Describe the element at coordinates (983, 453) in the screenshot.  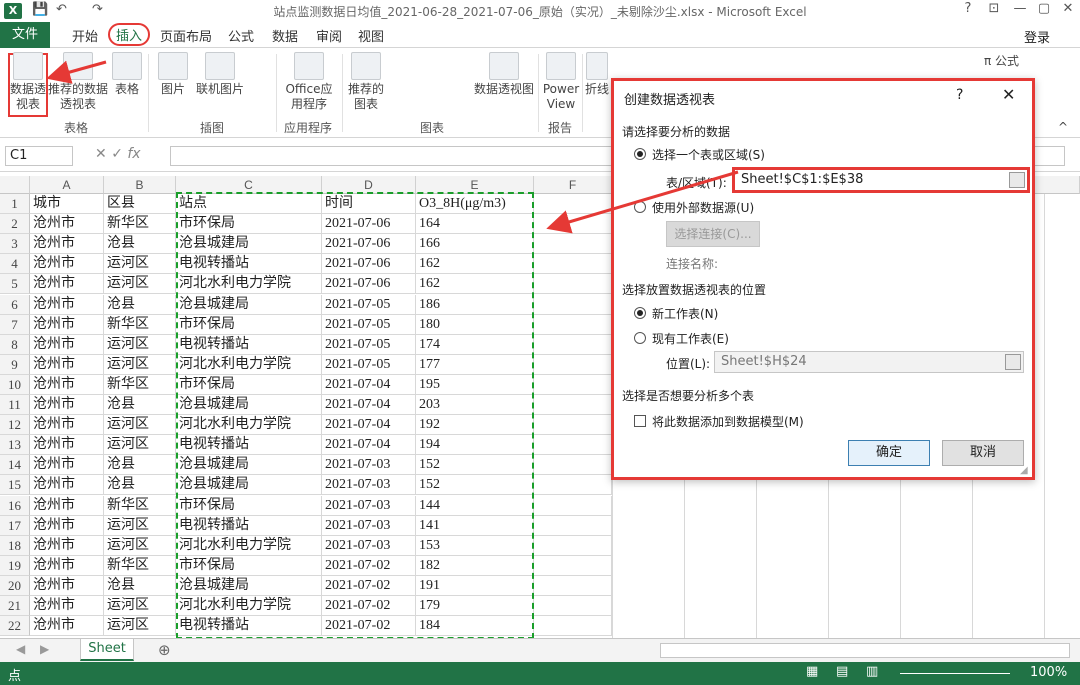
I see `cancel-button: 取消` at that location.